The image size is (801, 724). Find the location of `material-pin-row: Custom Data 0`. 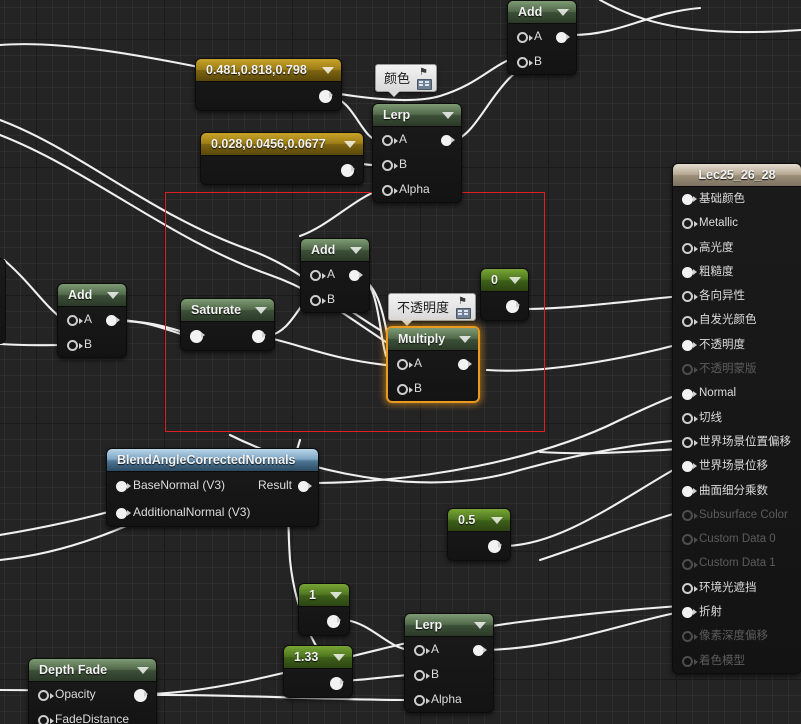

material-pin-row: Custom Data 0 is located at coordinates (737, 539).